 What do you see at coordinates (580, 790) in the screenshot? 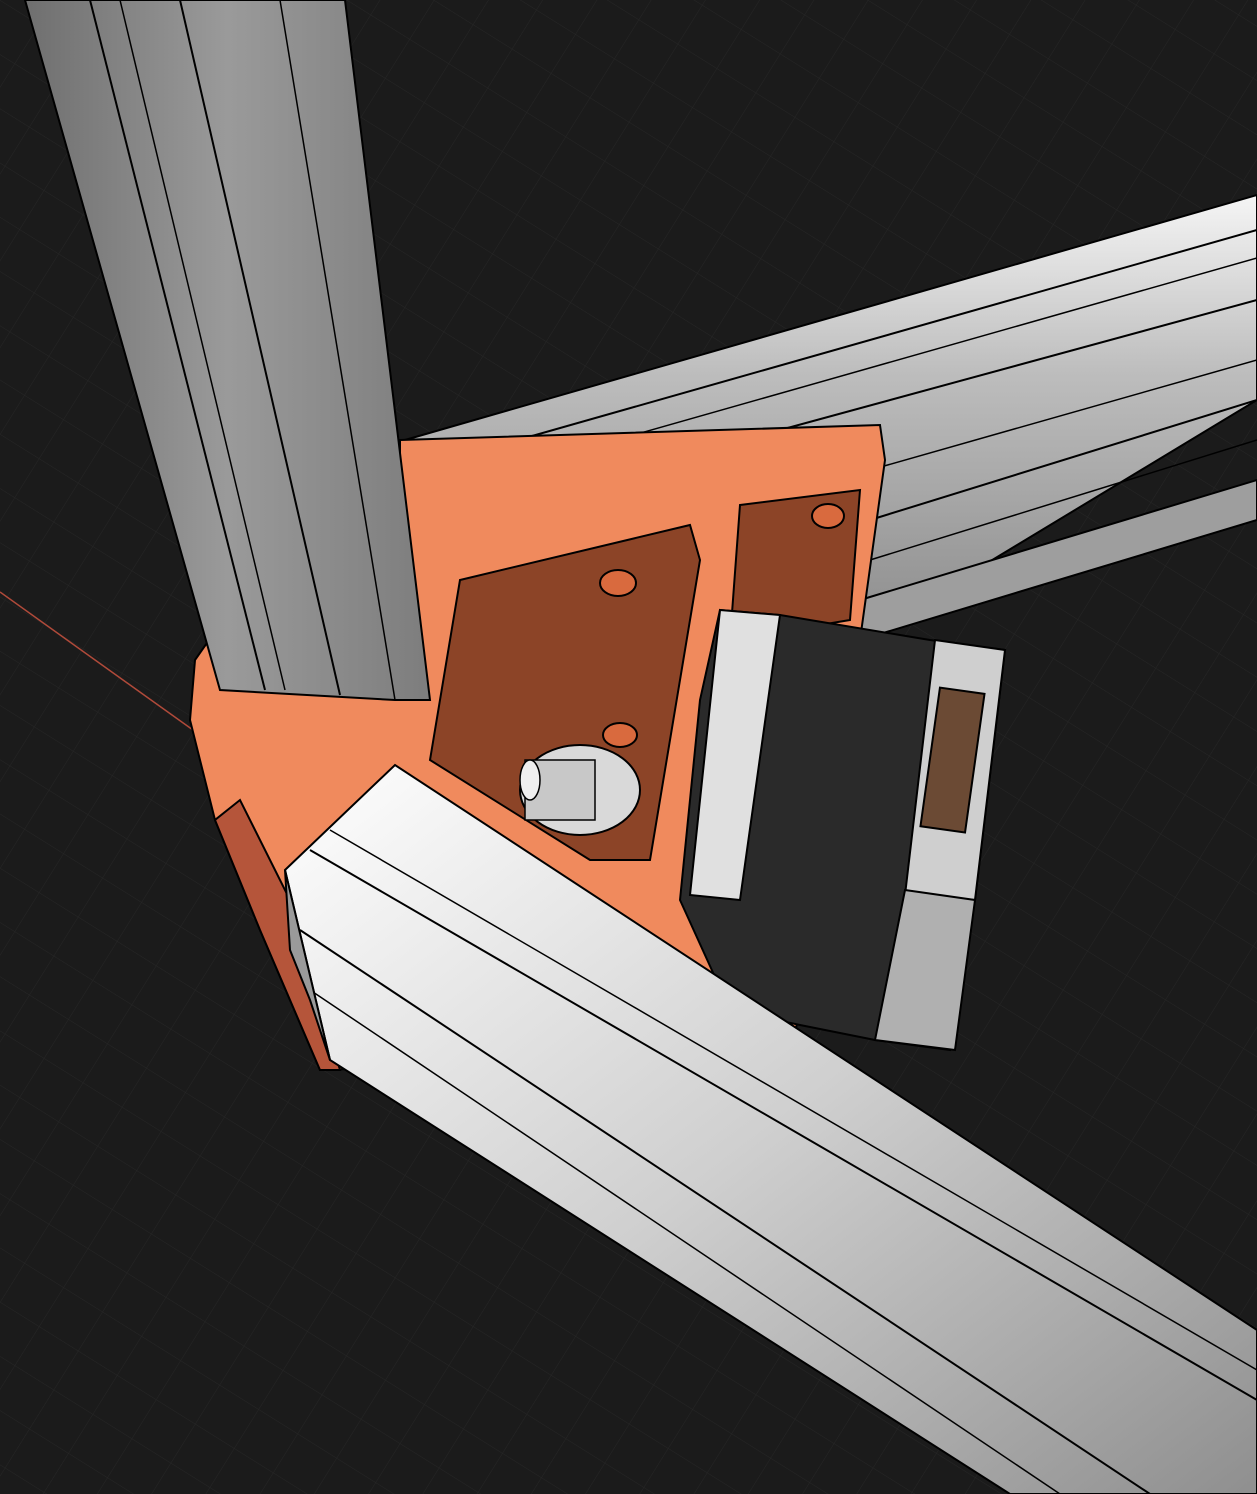
I see `gt2-pulley` at bounding box center [580, 790].